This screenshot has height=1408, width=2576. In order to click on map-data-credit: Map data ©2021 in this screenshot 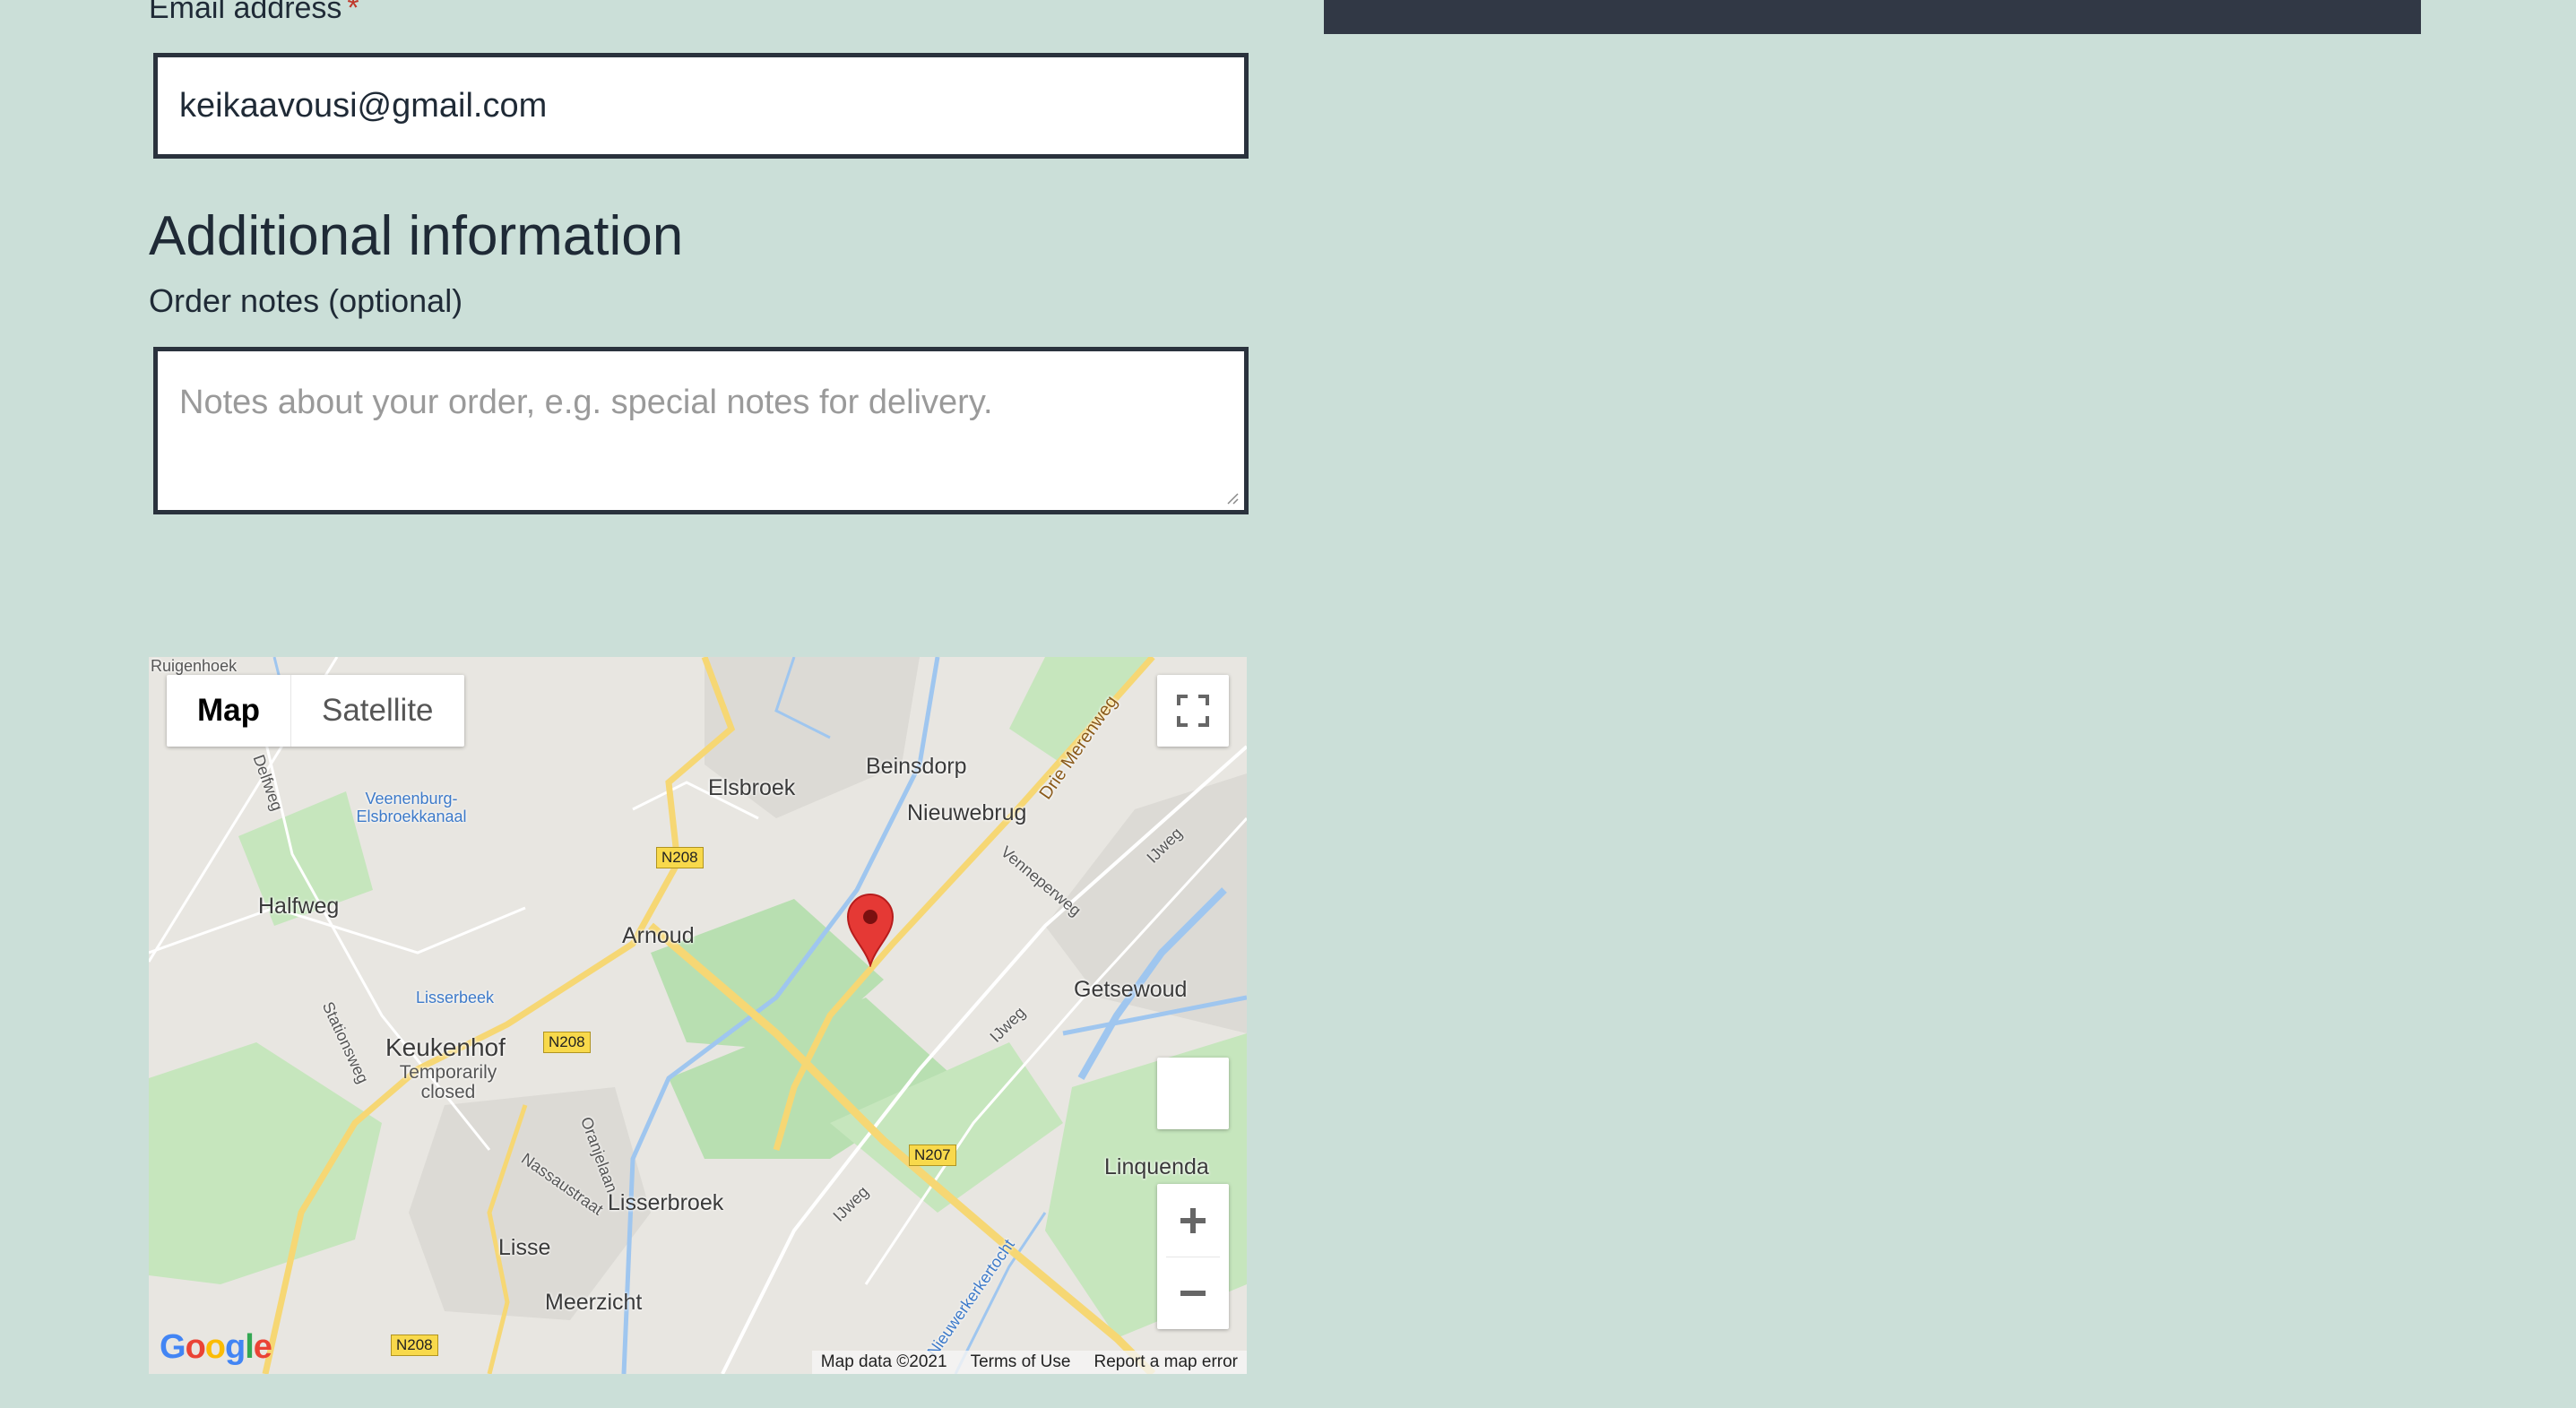, I will do `click(883, 1361)`.